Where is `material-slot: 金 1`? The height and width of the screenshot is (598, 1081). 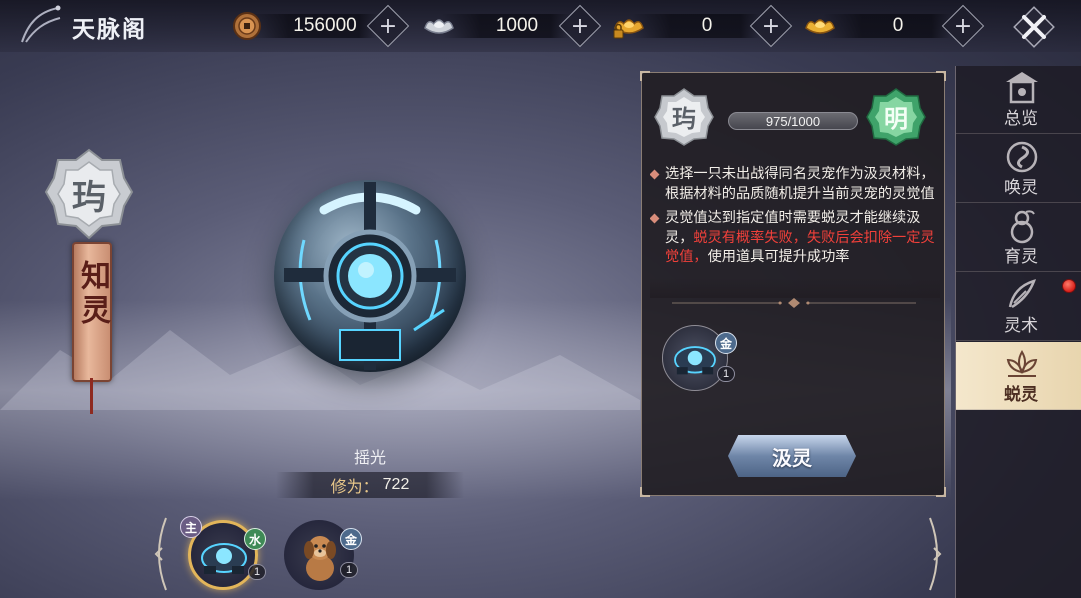
material-slot: 金 1 is located at coordinates (699, 358).